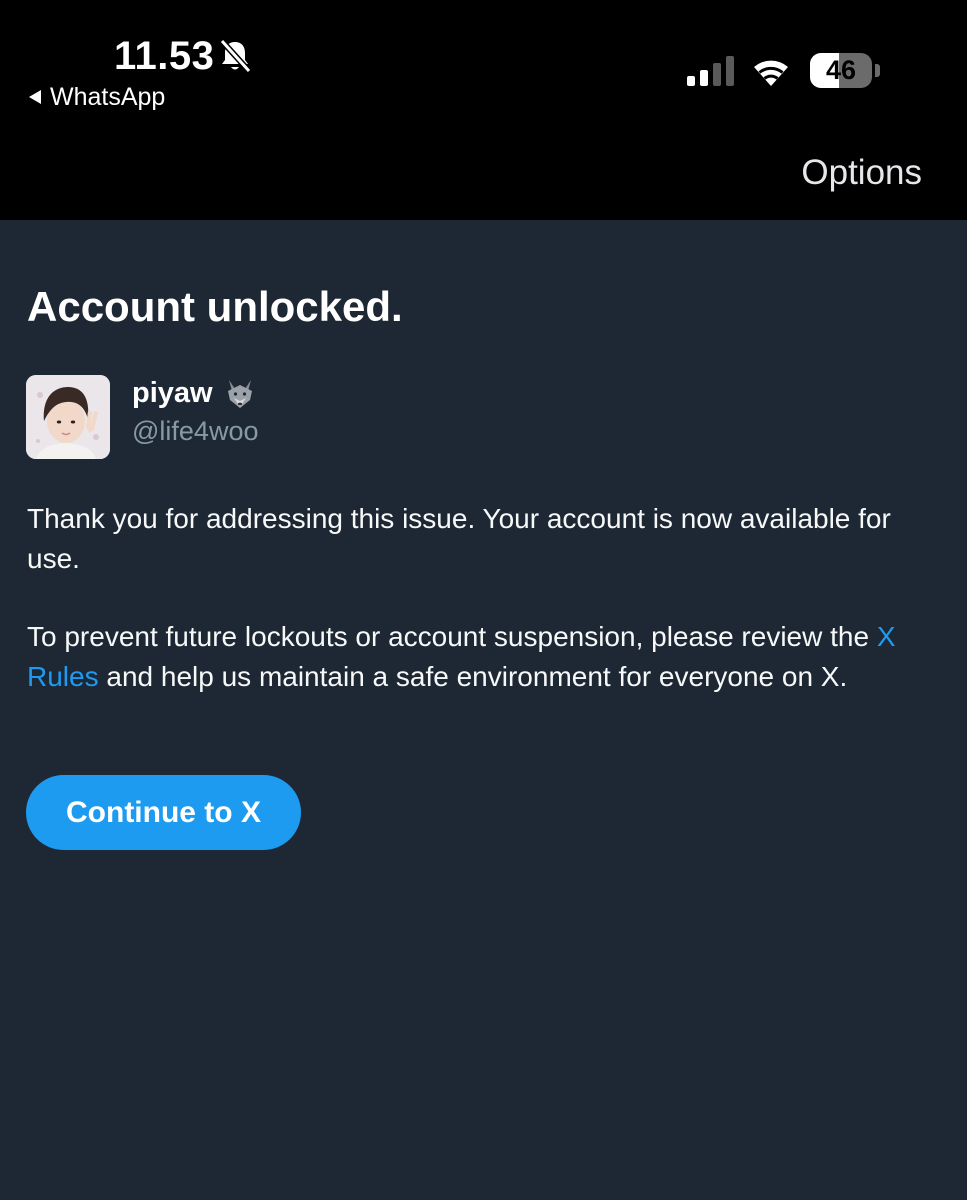  What do you see at coordinates (235, 56) in the screenshot?
I see `bell-slash-icon` at bounding box center [235, 56].